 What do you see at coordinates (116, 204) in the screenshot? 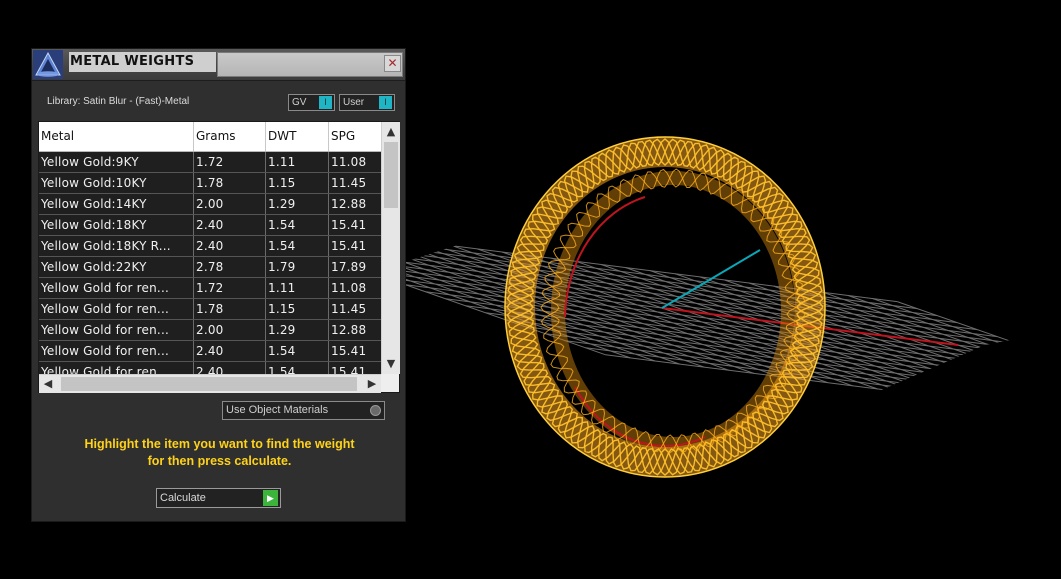
I see `cell-metal: Yellow Gold:14KY` at bounding box center [116, 204].